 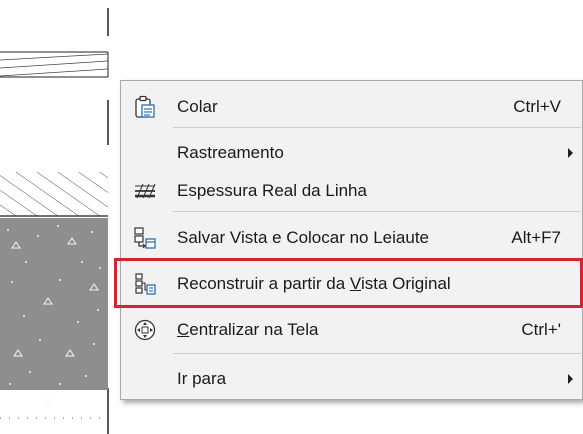 I want to click on hatched-band, so click(x=54, y=194).